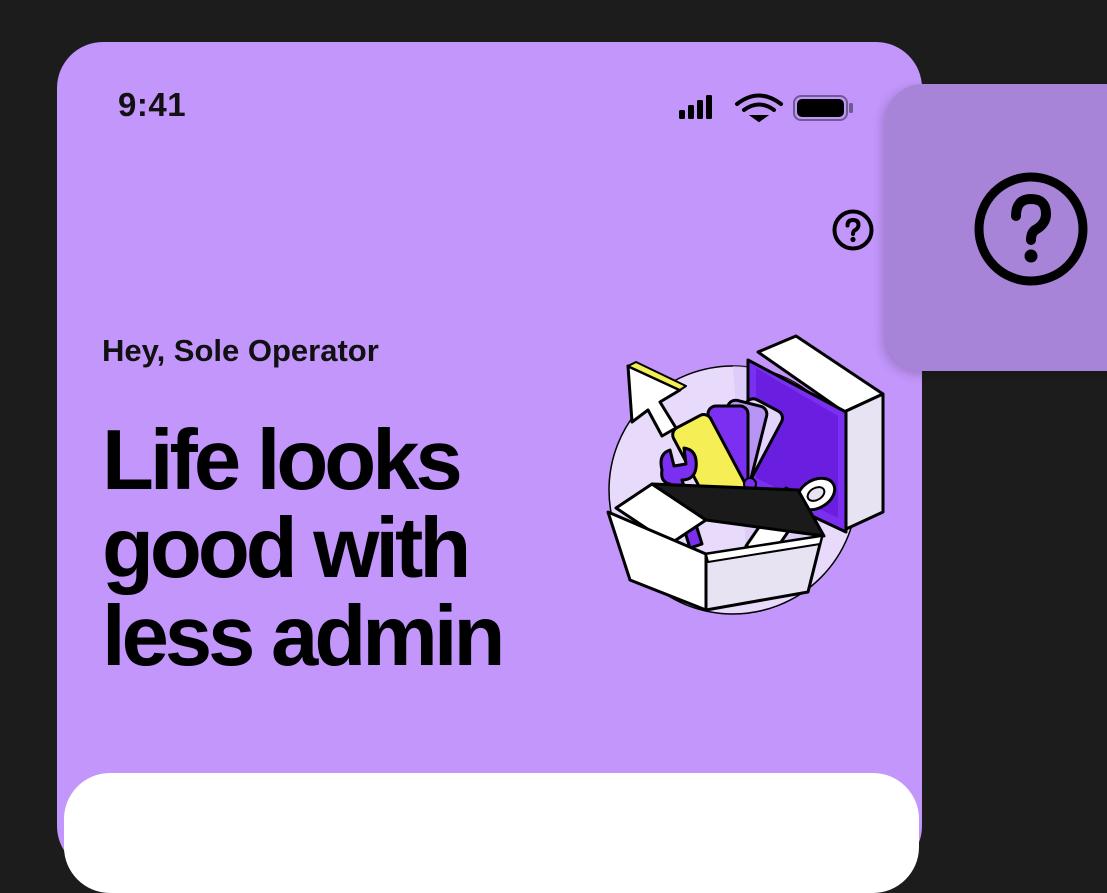  Describe the element at coordinates (303, 636) in the screenshot. I see `headline-line: less admin` at that location.